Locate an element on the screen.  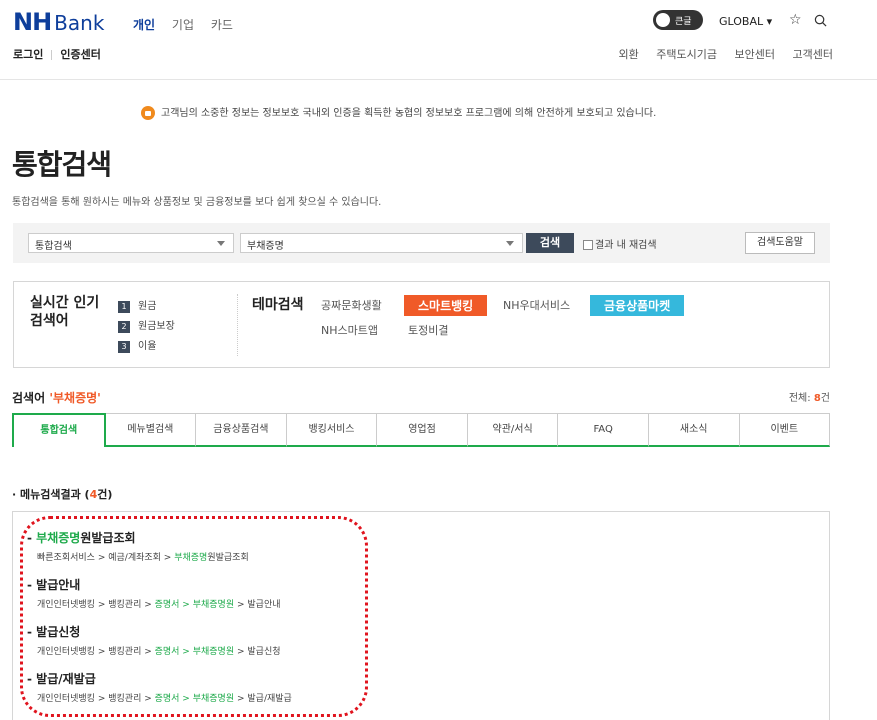
popular-item: 2 원금보장 is located at coordinates (146, 325).